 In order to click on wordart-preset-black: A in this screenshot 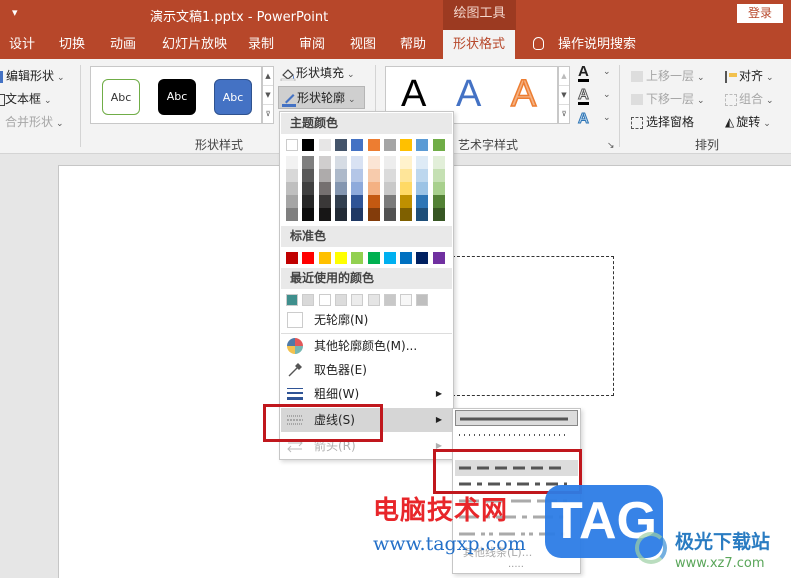, I will do `click(413, 94)`.